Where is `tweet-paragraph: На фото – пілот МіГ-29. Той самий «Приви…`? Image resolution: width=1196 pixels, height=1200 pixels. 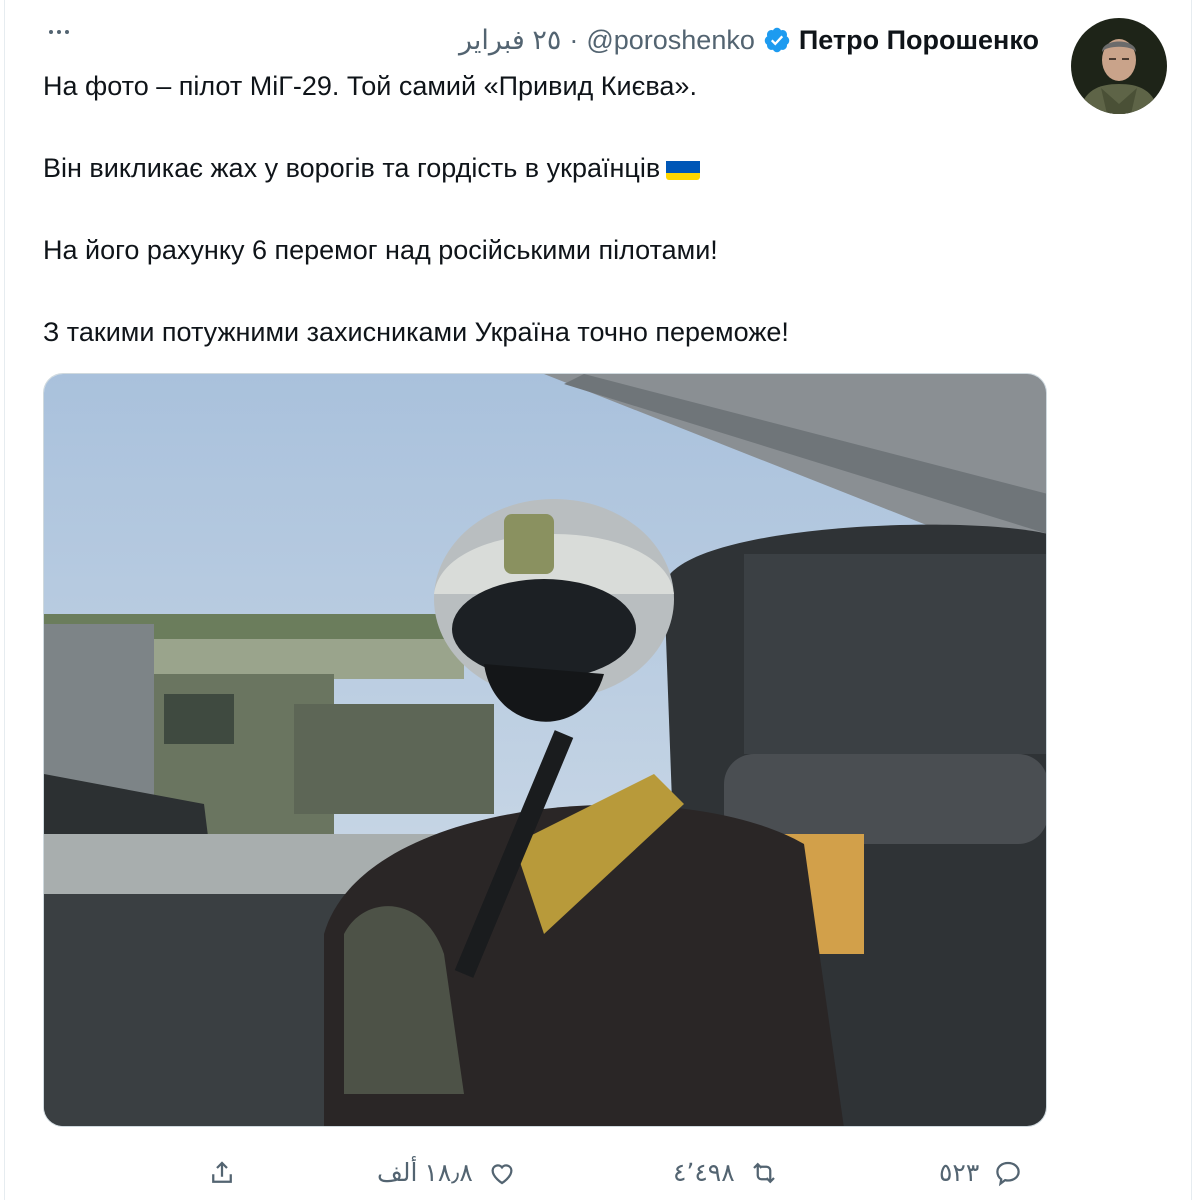
tweet-paragraph: На фото – пілот МіГ-29. Той самий «Приви… is located at coordinates (370, 86).